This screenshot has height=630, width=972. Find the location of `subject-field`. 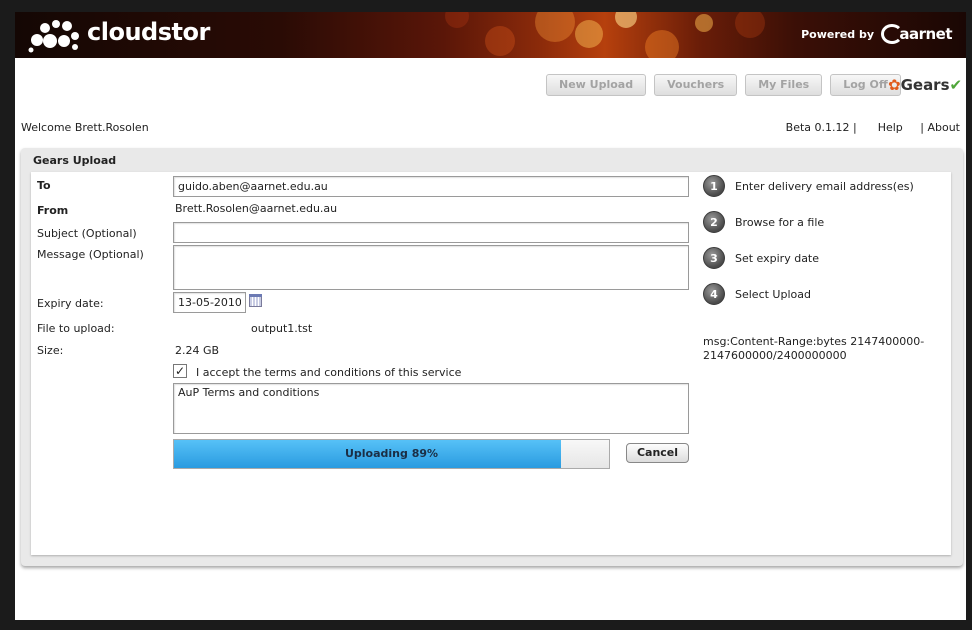

subject-field is located at coordinates (431, 232).